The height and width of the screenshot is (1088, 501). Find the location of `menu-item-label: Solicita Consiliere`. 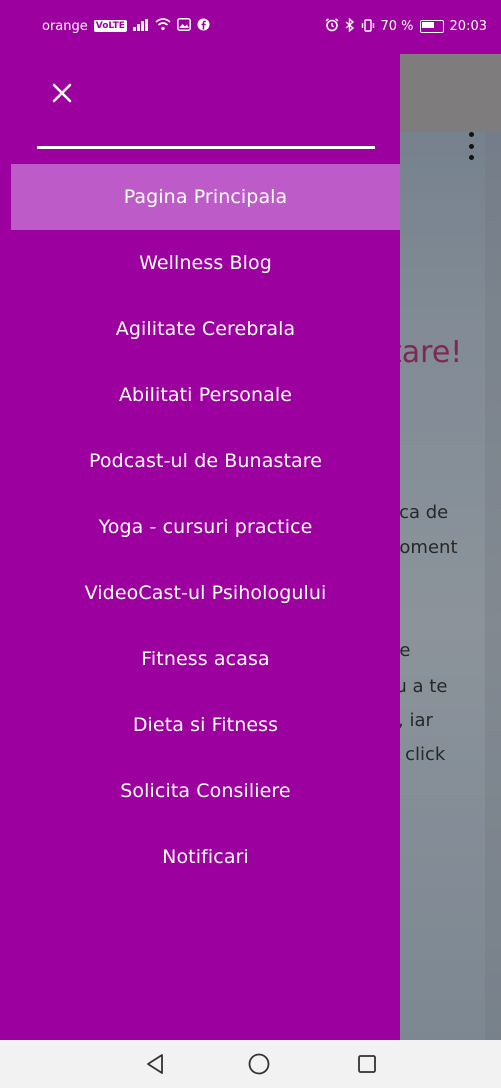

menu-item-label: Solicita Consiliere is located at coordinates (205, 791).